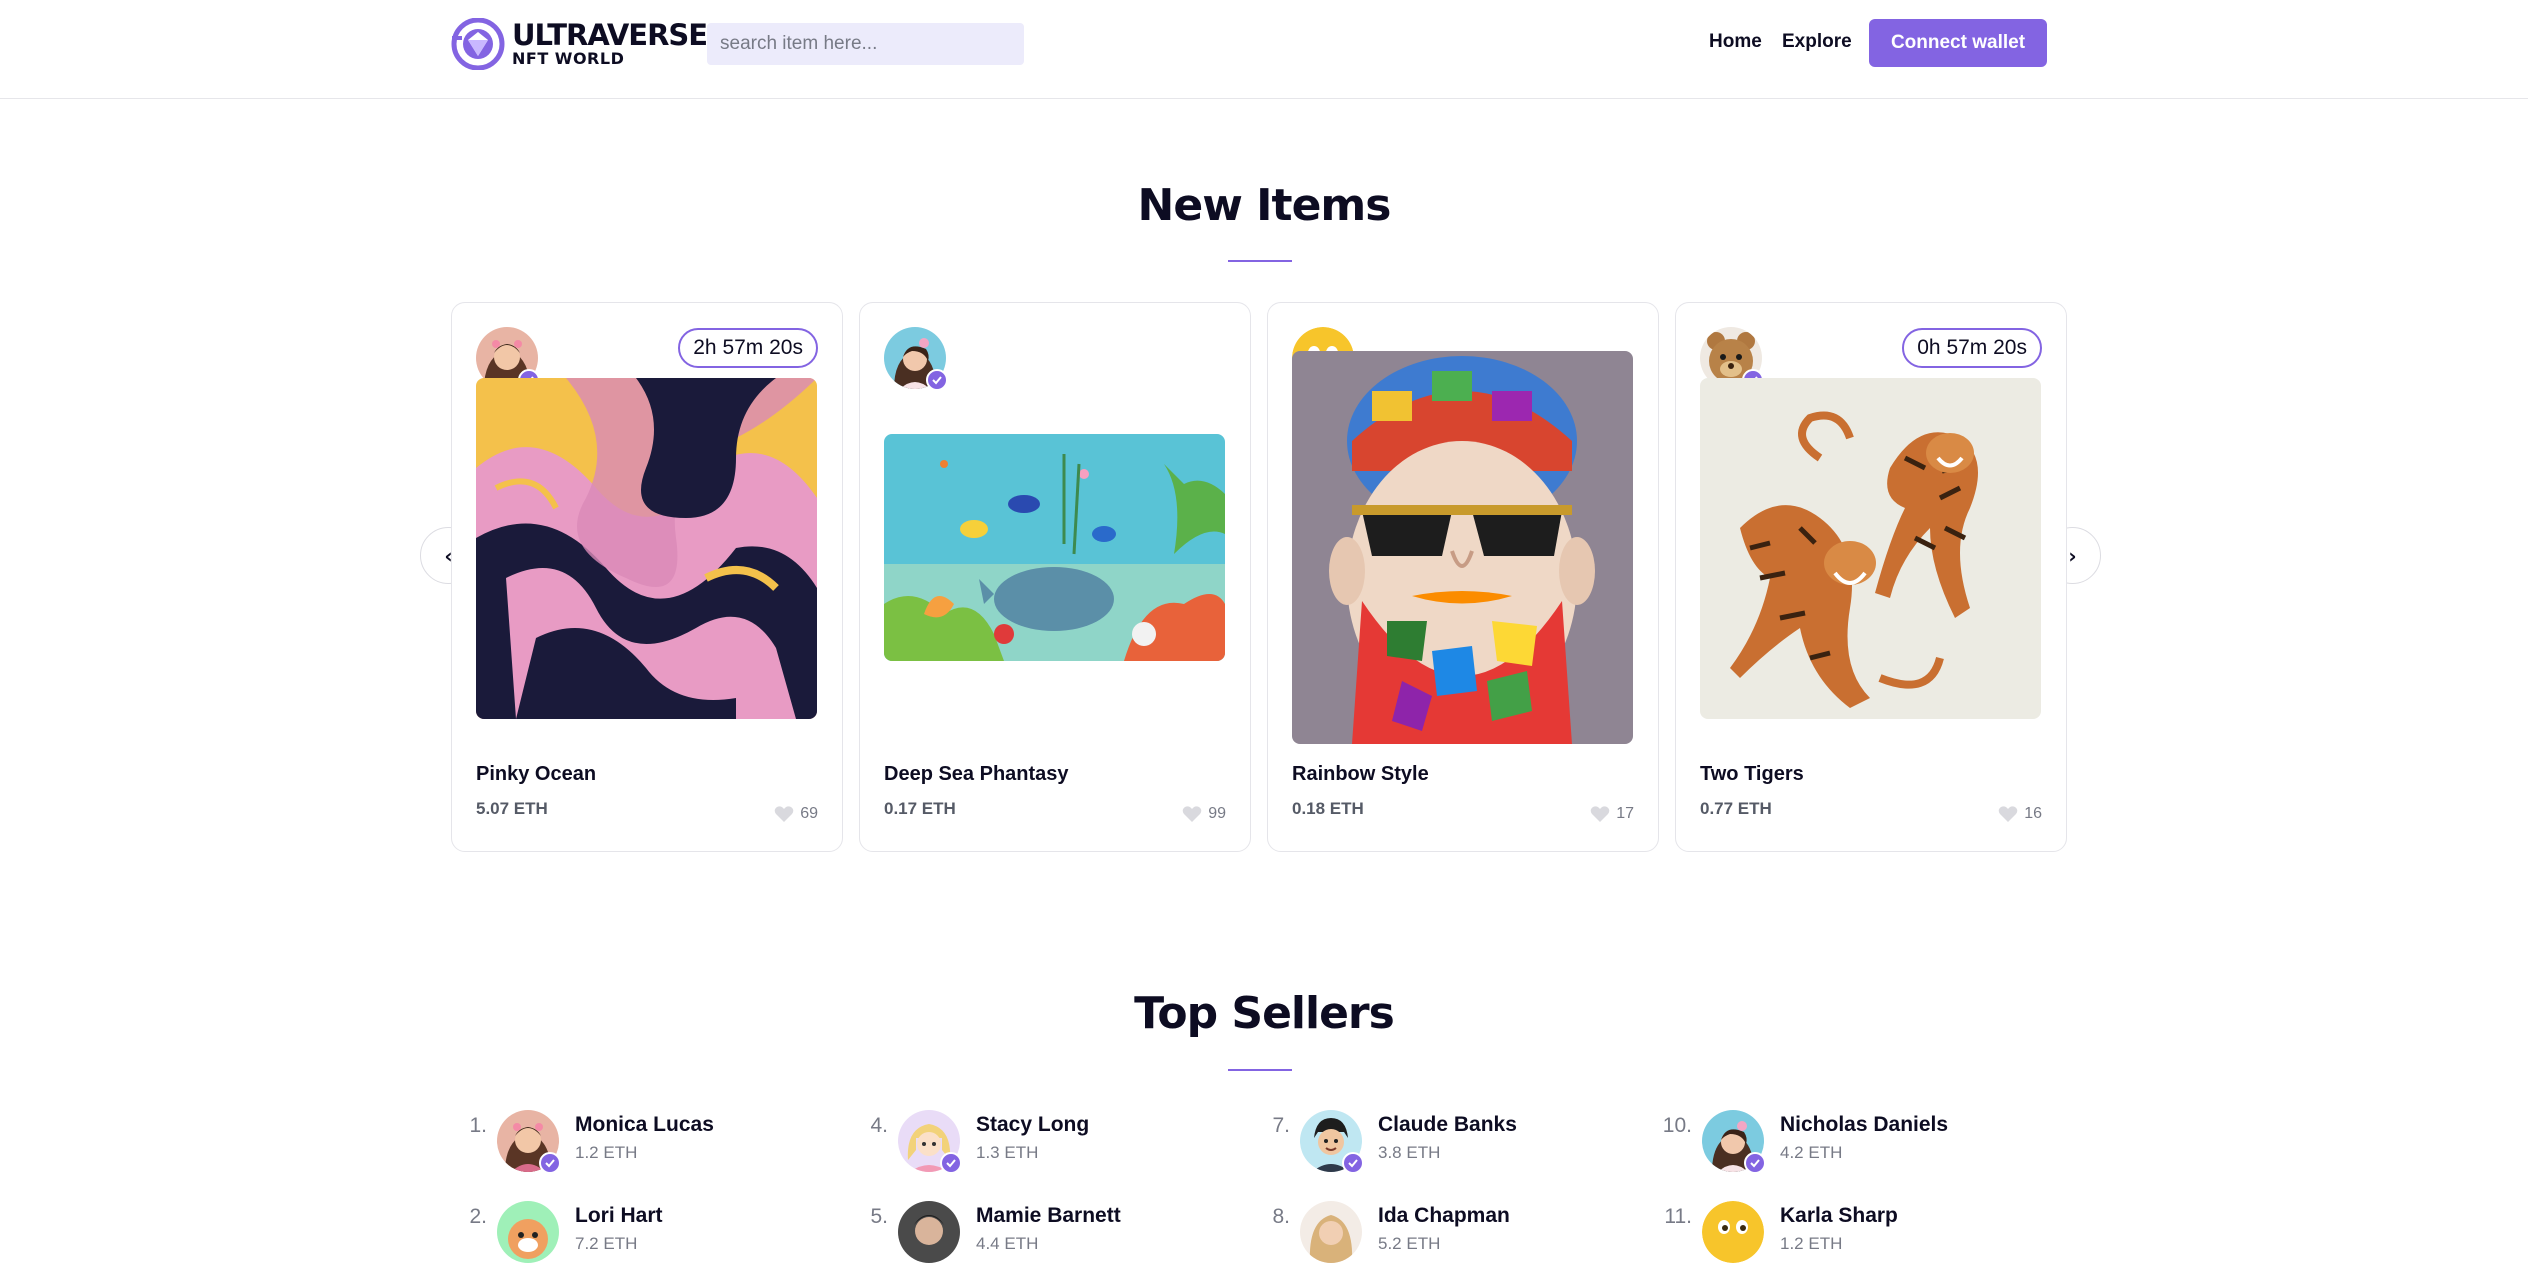 This screenshot has width=2528, height=1267. Describe the element at coordinates (1054, 547) in the screenshot. I see `nft-image-underwater-art` at that location.